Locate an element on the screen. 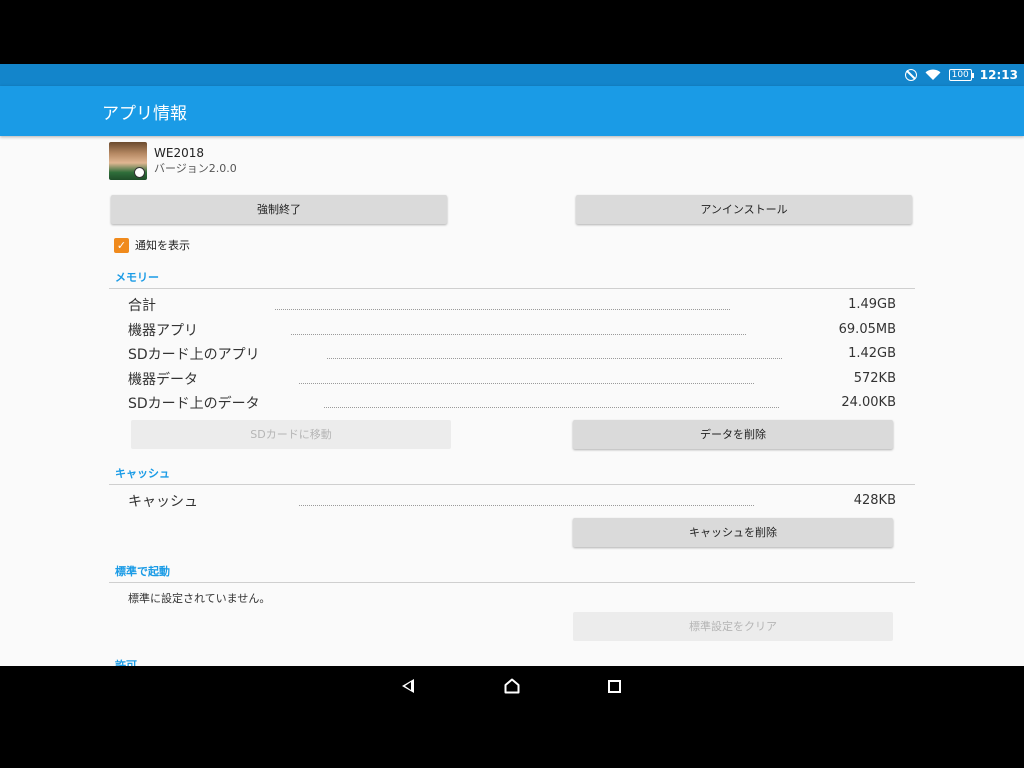 The width and height of the screenshot is (1024, 768). memory-divider is located at coordinates (512, 288).